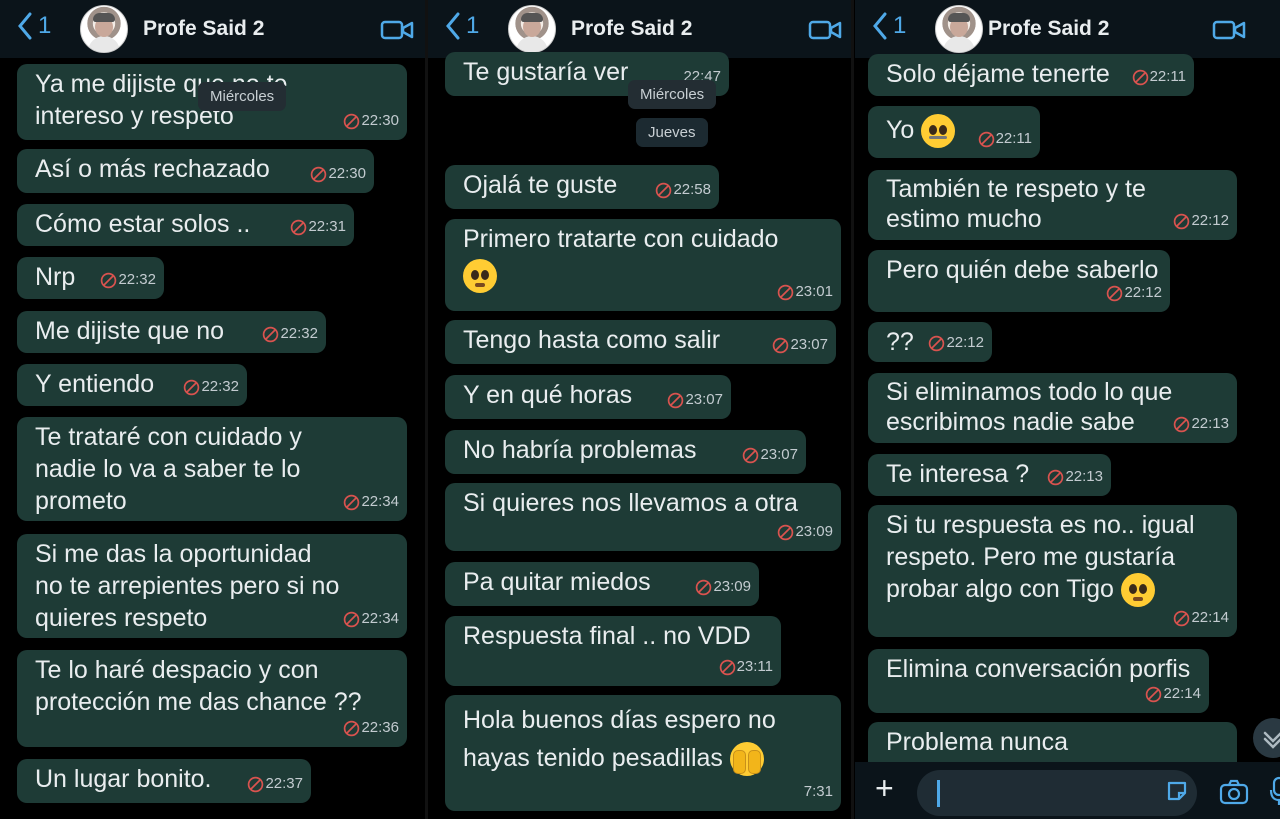 The width and height of the screenshot is (1280, 819). I want to click on message-meta: 22:14, so click(1201, 618).